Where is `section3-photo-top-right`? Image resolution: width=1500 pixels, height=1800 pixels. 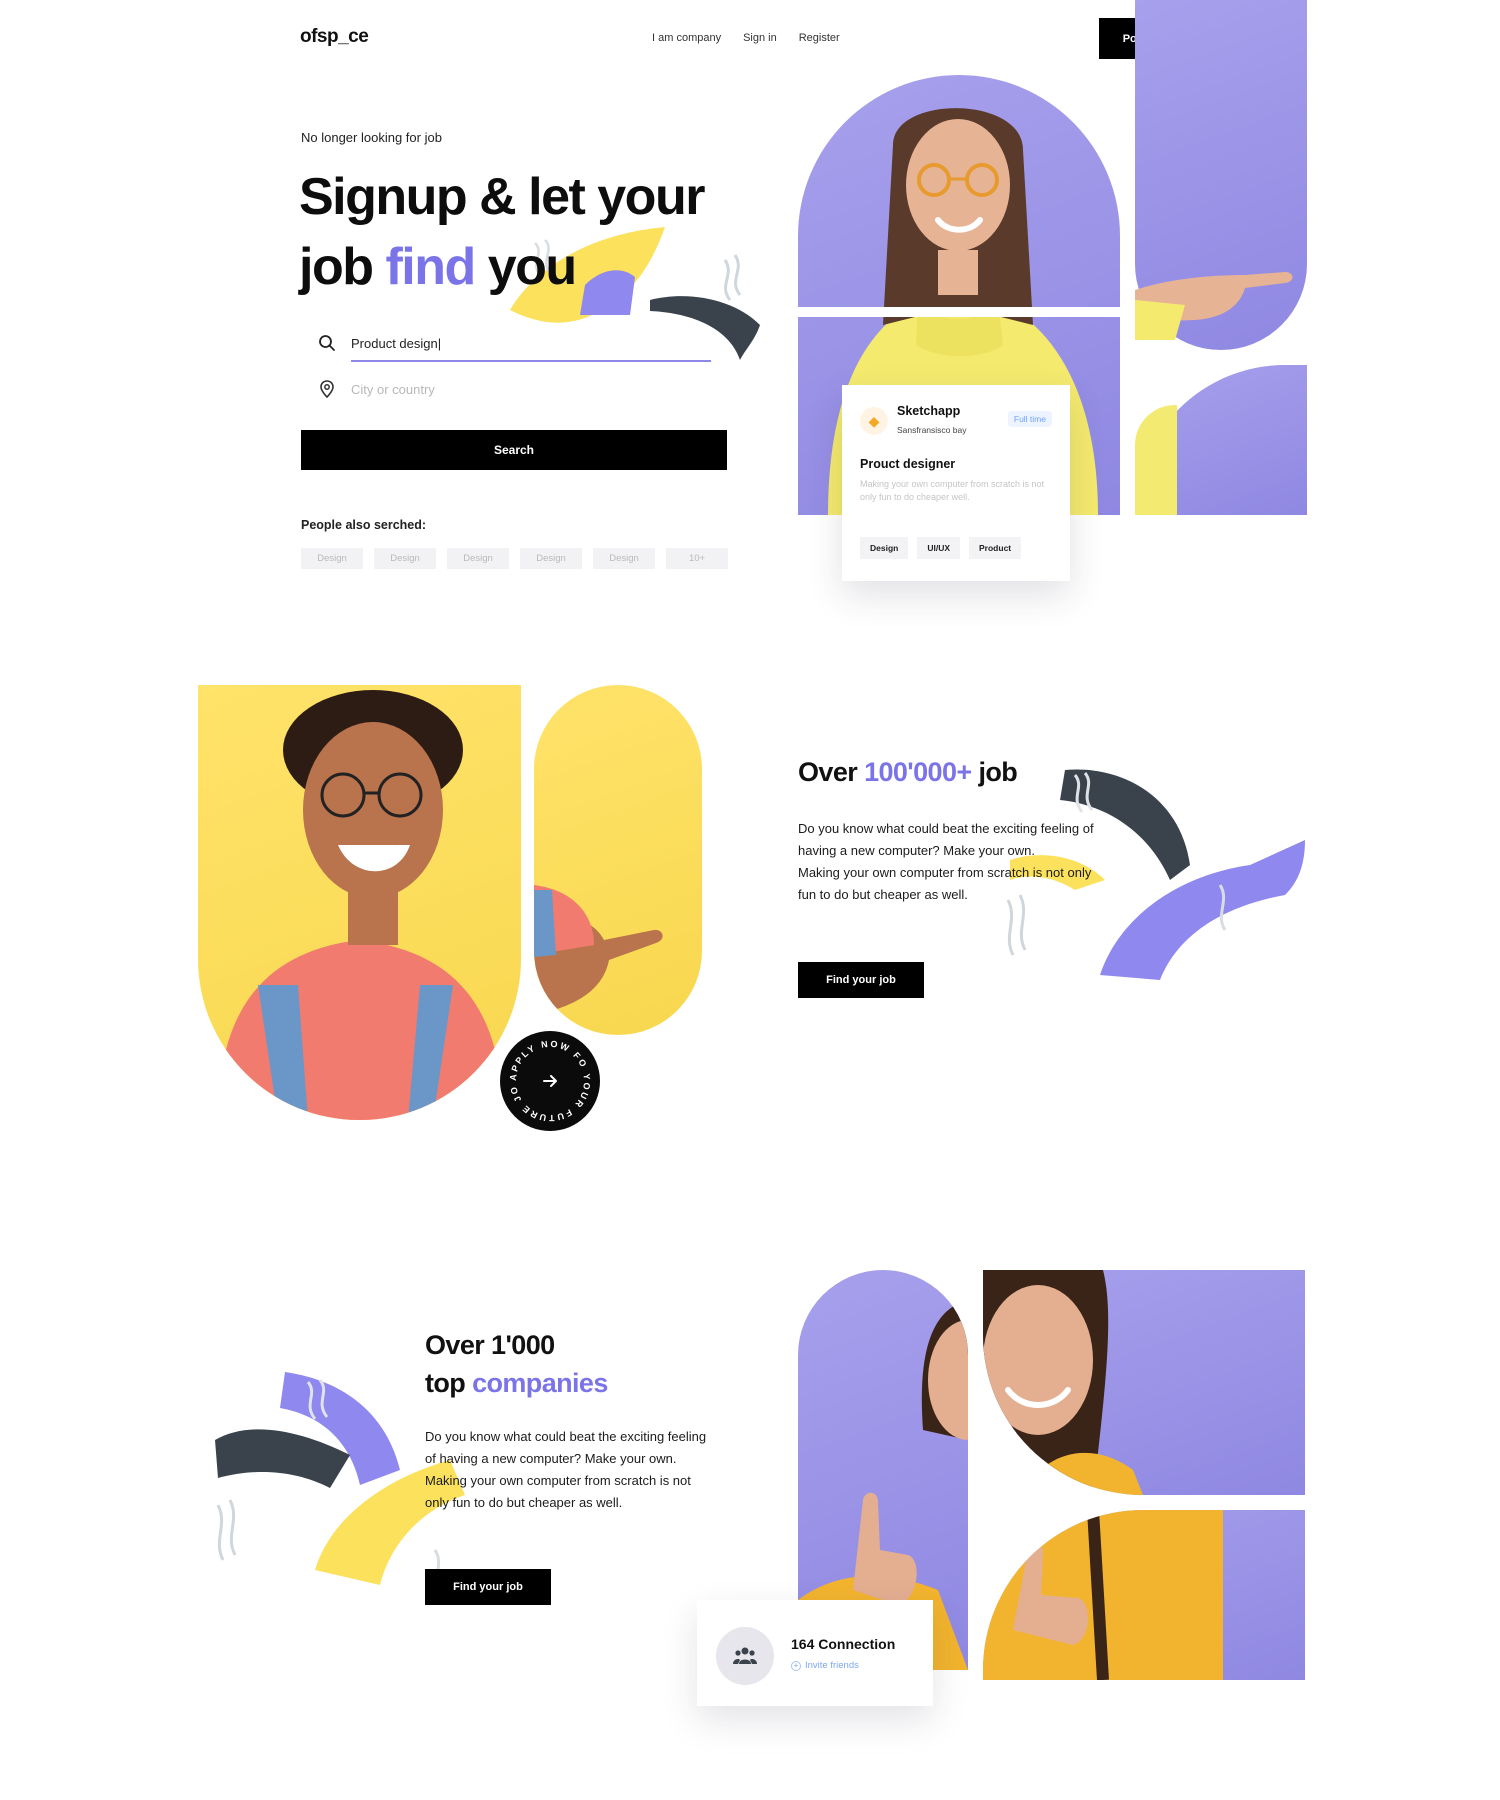 section3-photo-top-right is located at coordinates (1144, 1382).